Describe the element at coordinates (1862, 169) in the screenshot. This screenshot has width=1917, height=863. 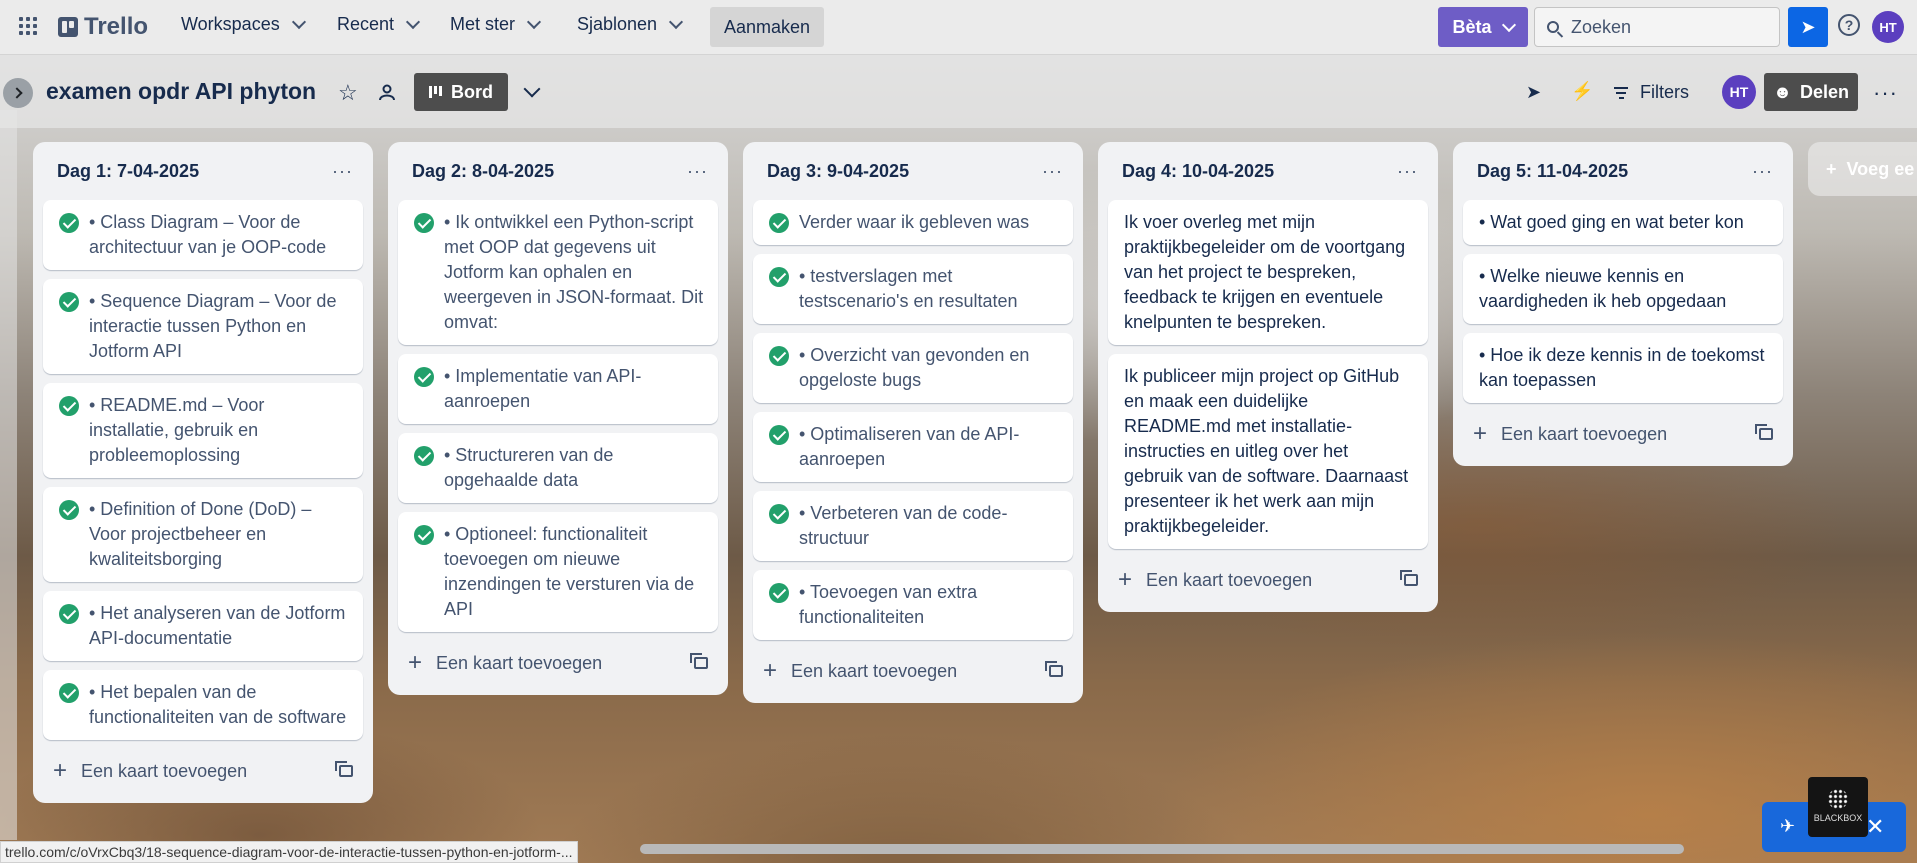
I see `add-list-button: + Voeg ee` at that location.